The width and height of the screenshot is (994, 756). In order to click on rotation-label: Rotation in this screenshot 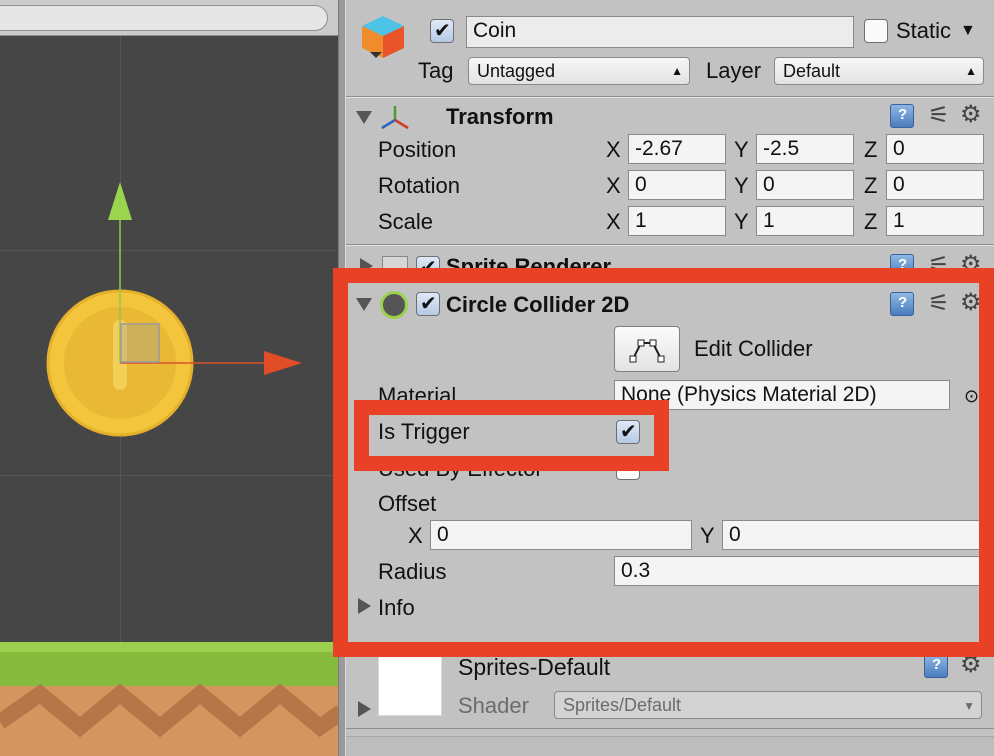, I will do `click(419, 185)`.